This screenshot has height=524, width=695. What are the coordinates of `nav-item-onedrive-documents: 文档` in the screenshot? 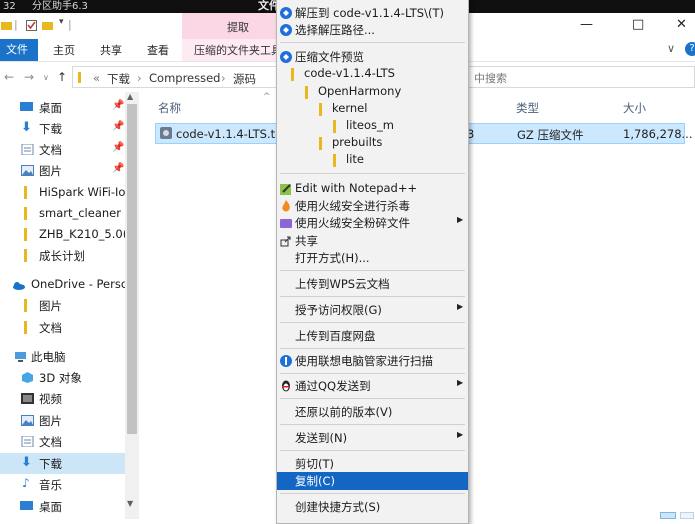 It's located at (62, 327).